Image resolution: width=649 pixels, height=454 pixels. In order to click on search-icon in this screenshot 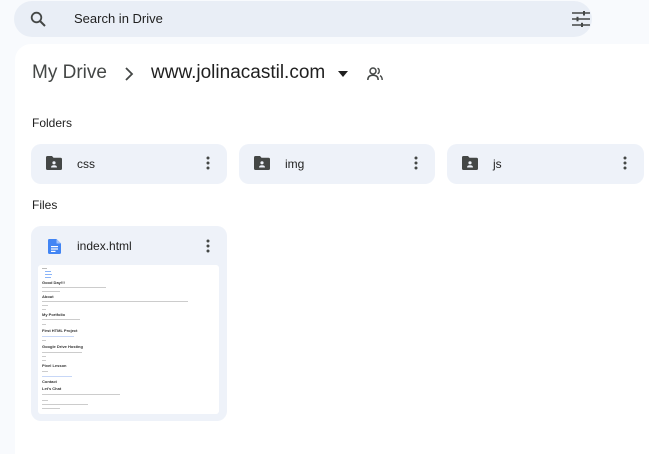, I will do `click(38, 19)`.